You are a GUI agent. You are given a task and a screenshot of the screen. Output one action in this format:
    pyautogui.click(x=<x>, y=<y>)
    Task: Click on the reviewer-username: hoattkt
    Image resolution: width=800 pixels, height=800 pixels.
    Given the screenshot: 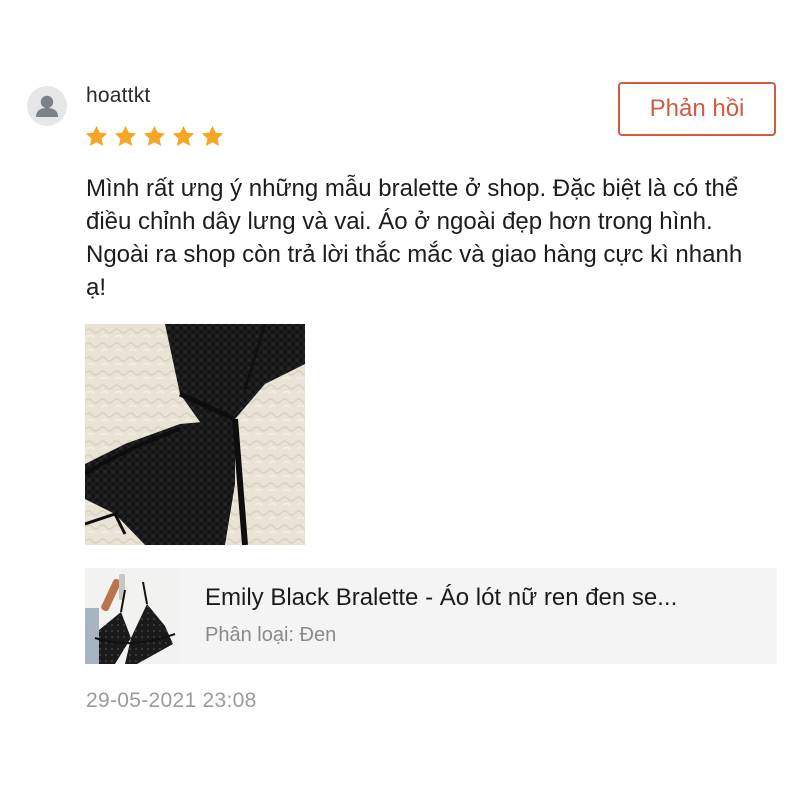 What is the action you would take?
    pyautogui.click(x=118, y=95)
    